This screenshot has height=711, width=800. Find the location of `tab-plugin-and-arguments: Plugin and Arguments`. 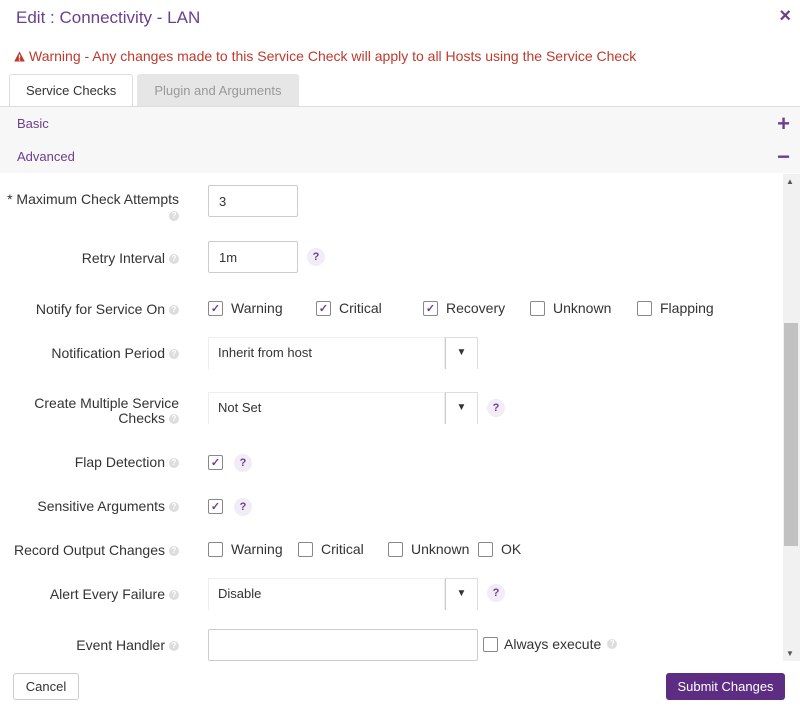

tab-plugin-and-arguments: Plugin and Arguments is located at coordinates (218, 90).